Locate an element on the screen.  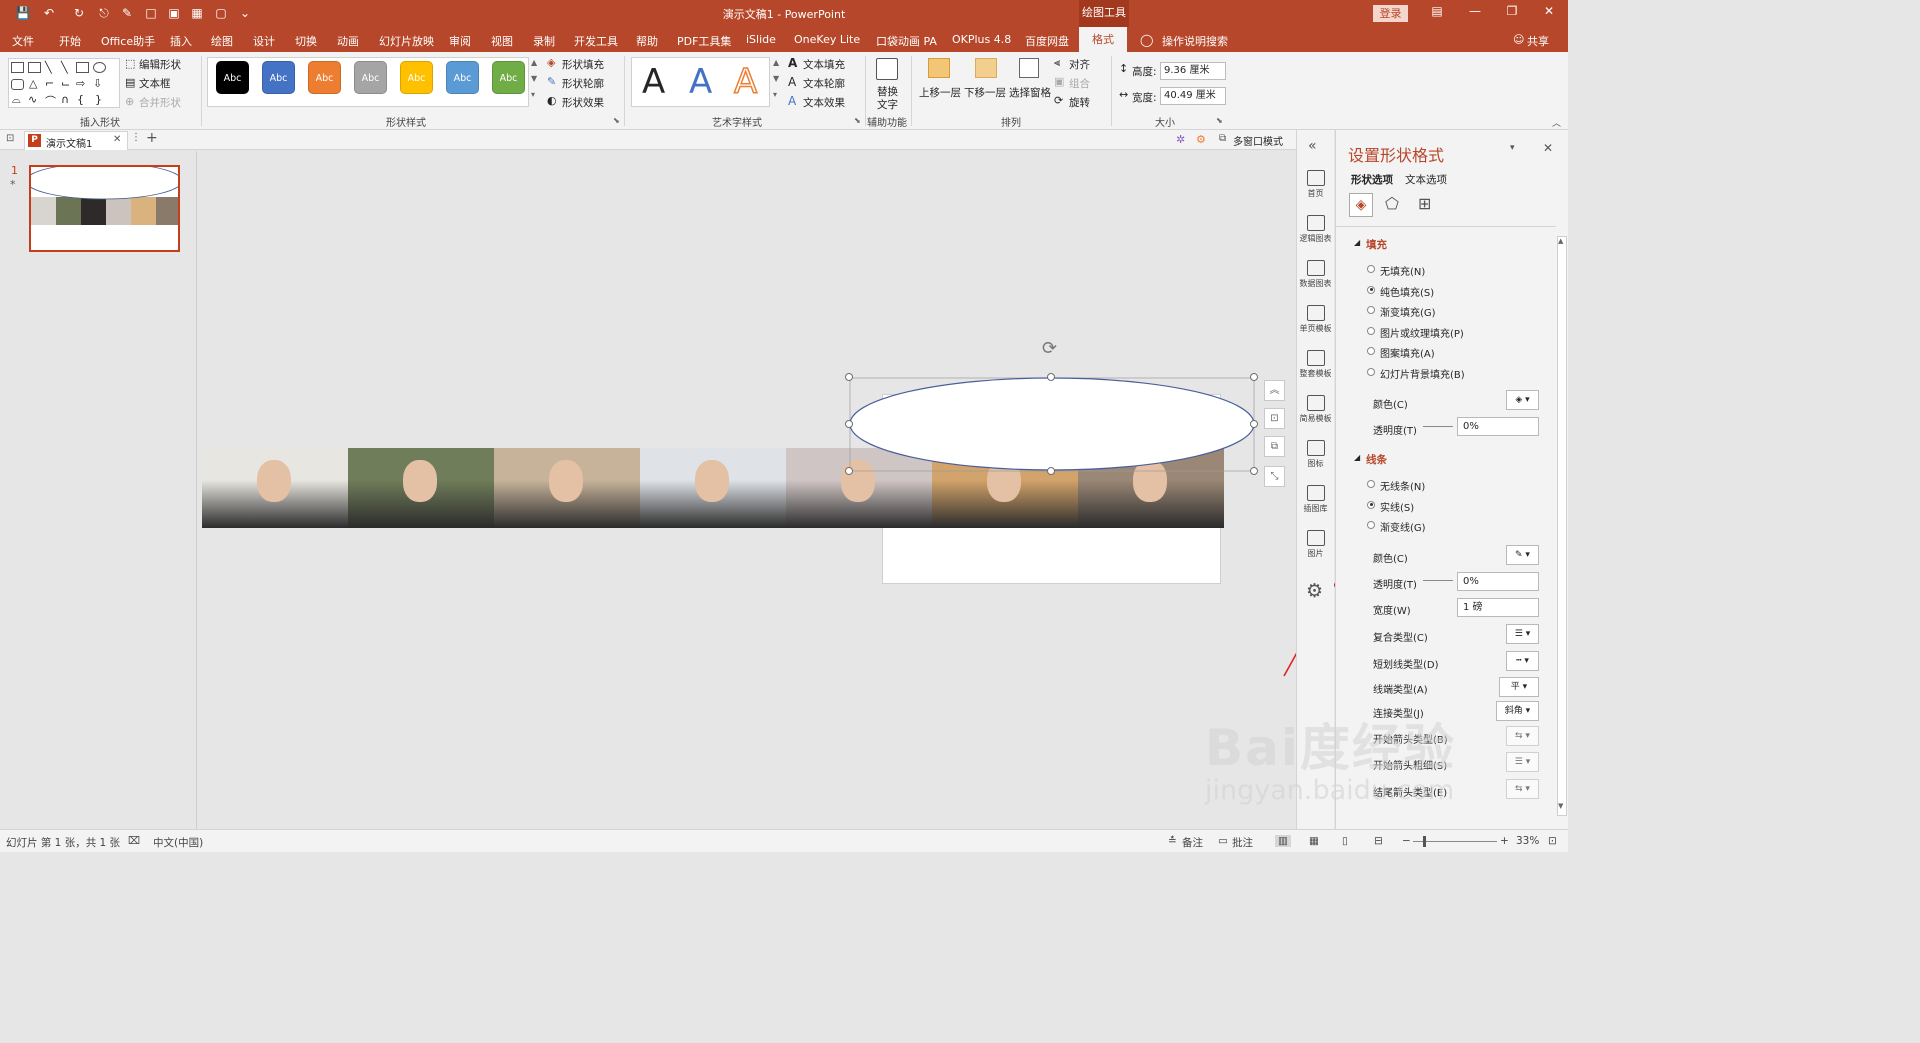
close-tab-icon: ✕ is located at coordinates (117, 139).